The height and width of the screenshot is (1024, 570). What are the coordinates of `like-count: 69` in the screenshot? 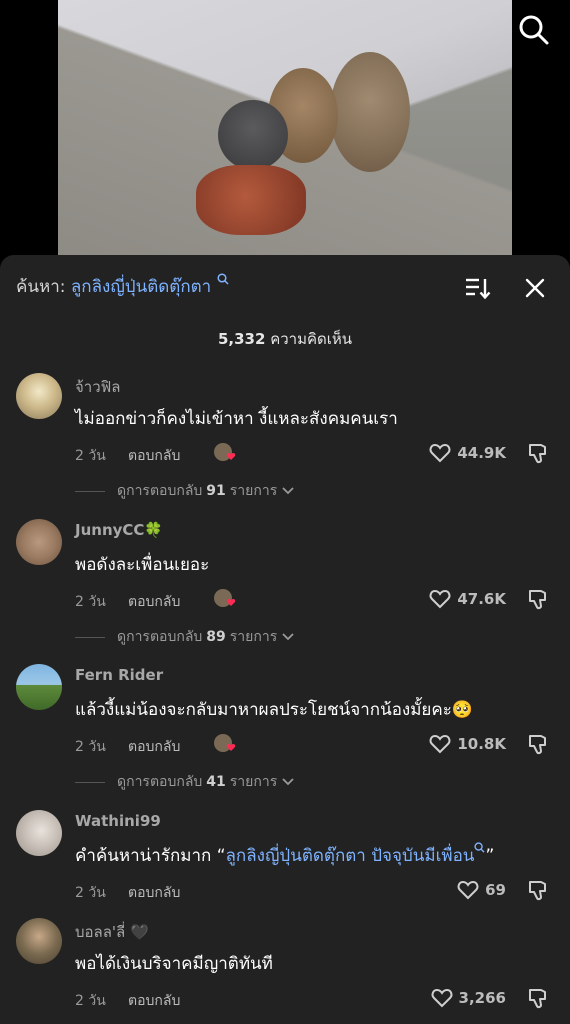 It's located at (495, 890).